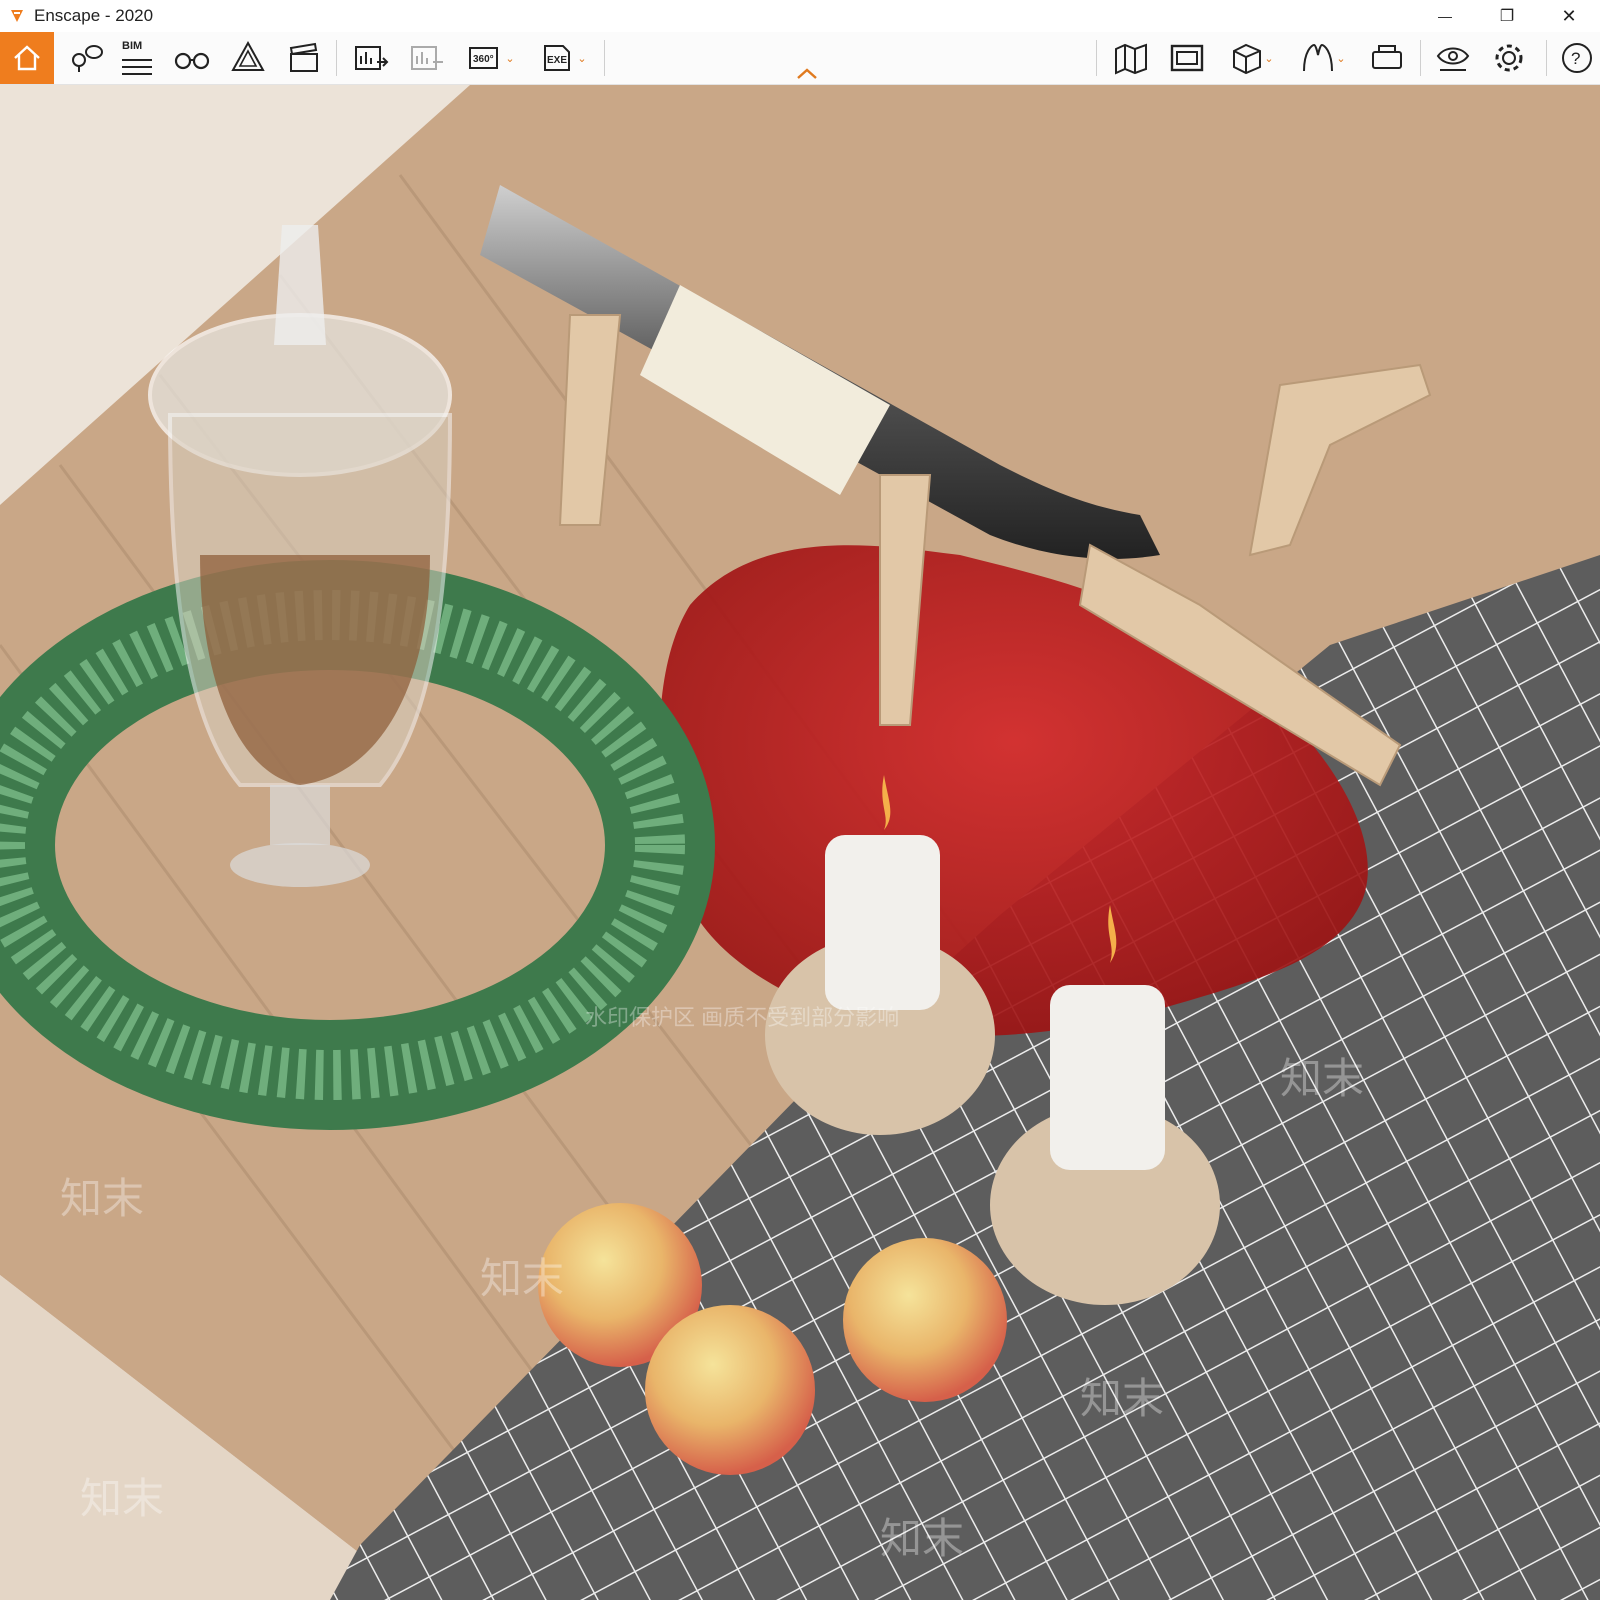 Image resolution: width=1600 pixels, height=1600 pixels. I want to click on settings-icon, so click(1509, 58).